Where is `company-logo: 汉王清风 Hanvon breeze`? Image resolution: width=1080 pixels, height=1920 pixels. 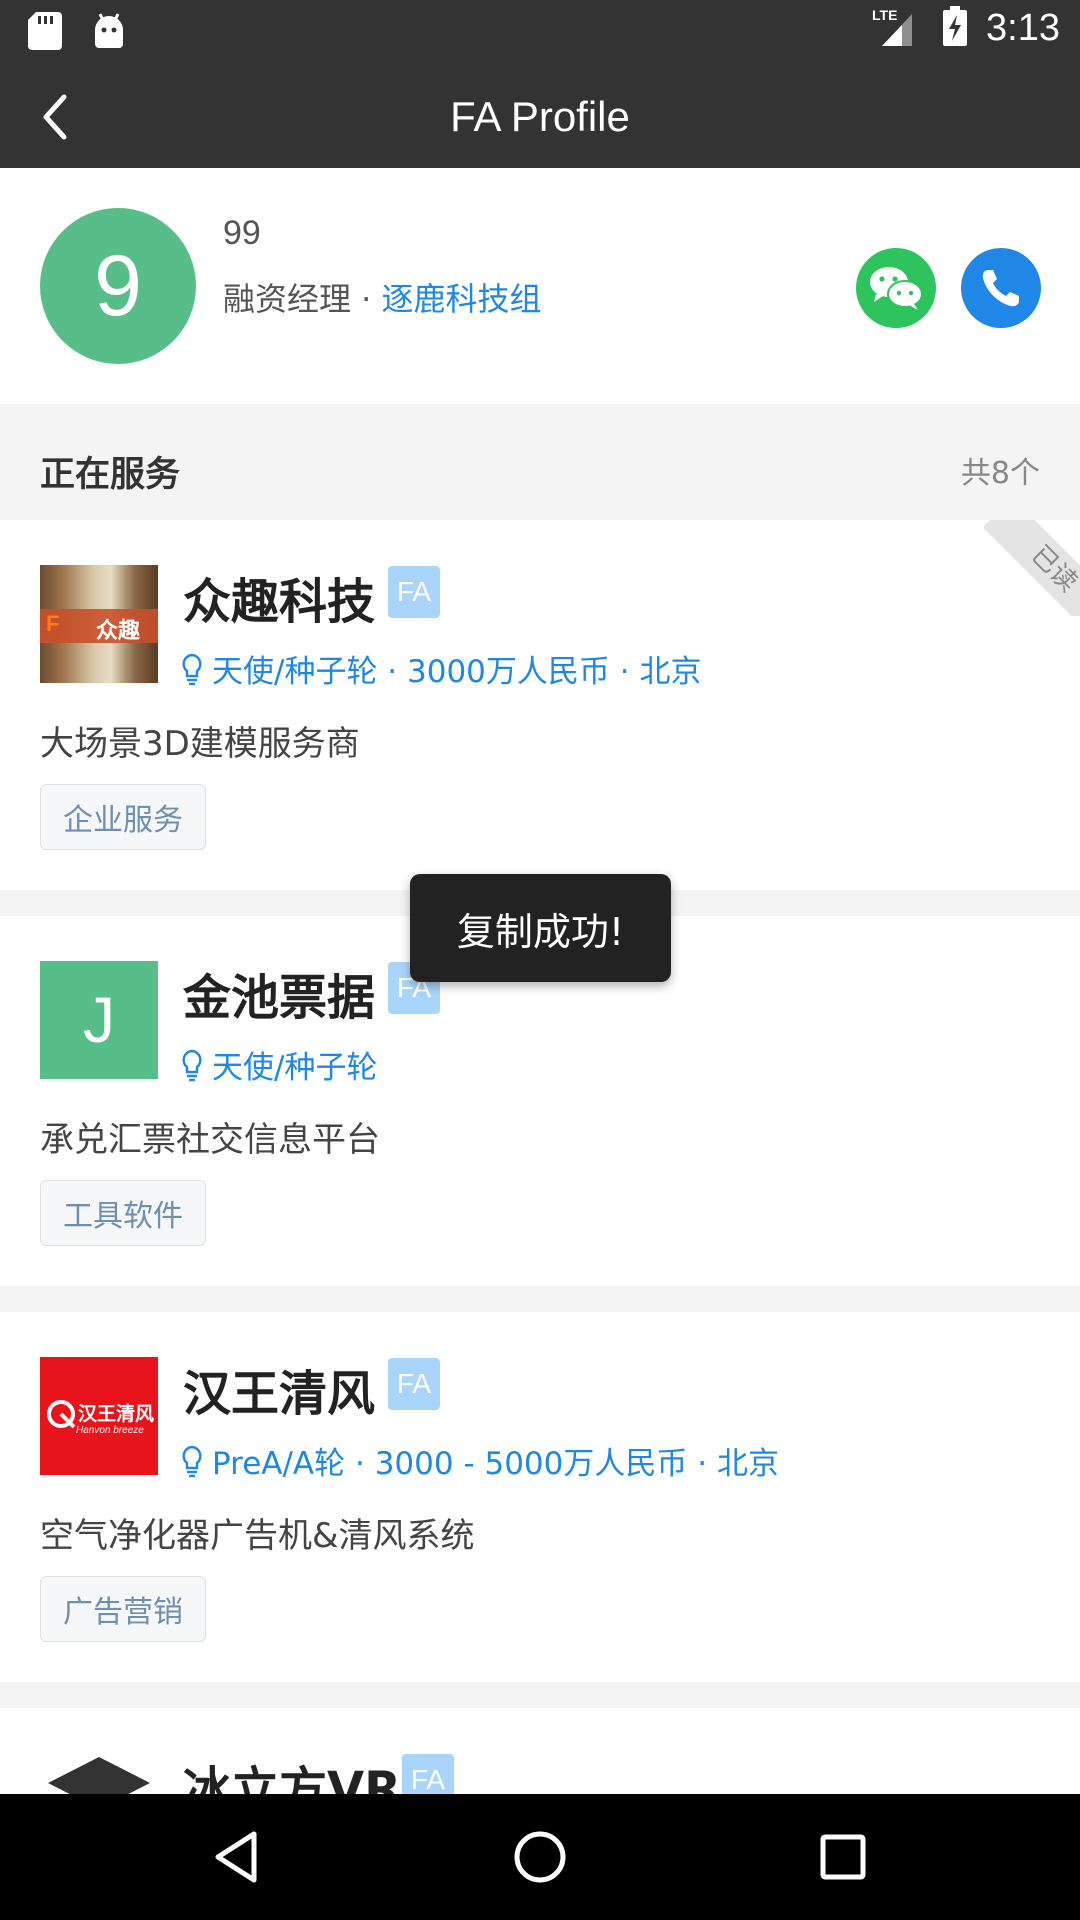
company-logo: 汉王清风 Hanvon breeze is located at coordinates (99, 1416).